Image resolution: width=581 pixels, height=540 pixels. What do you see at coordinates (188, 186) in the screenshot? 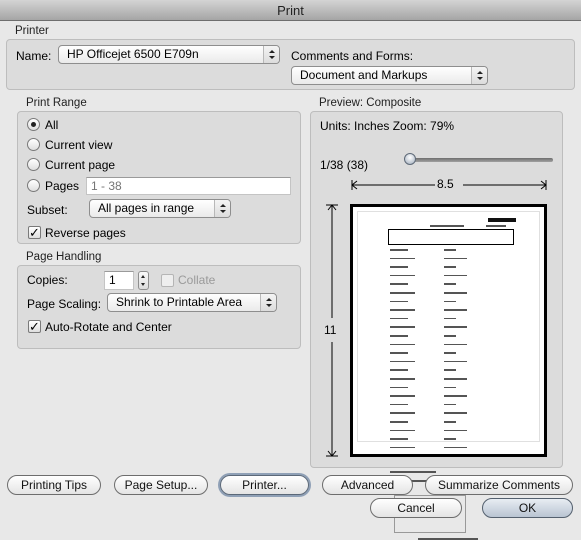
I see `pages-range-input` at bounding box center [188, 186].